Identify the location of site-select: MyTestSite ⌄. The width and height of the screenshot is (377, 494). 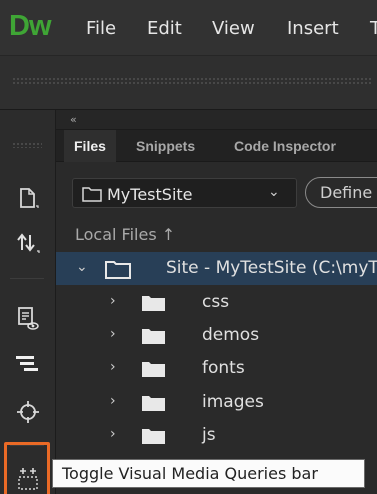
(184, 193).